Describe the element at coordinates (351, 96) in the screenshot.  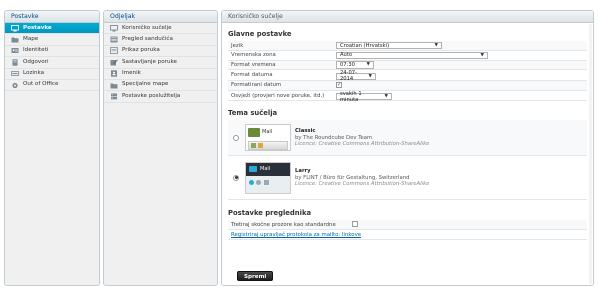
I see `refresh-select-value: svakih 1 minuta` at that location.